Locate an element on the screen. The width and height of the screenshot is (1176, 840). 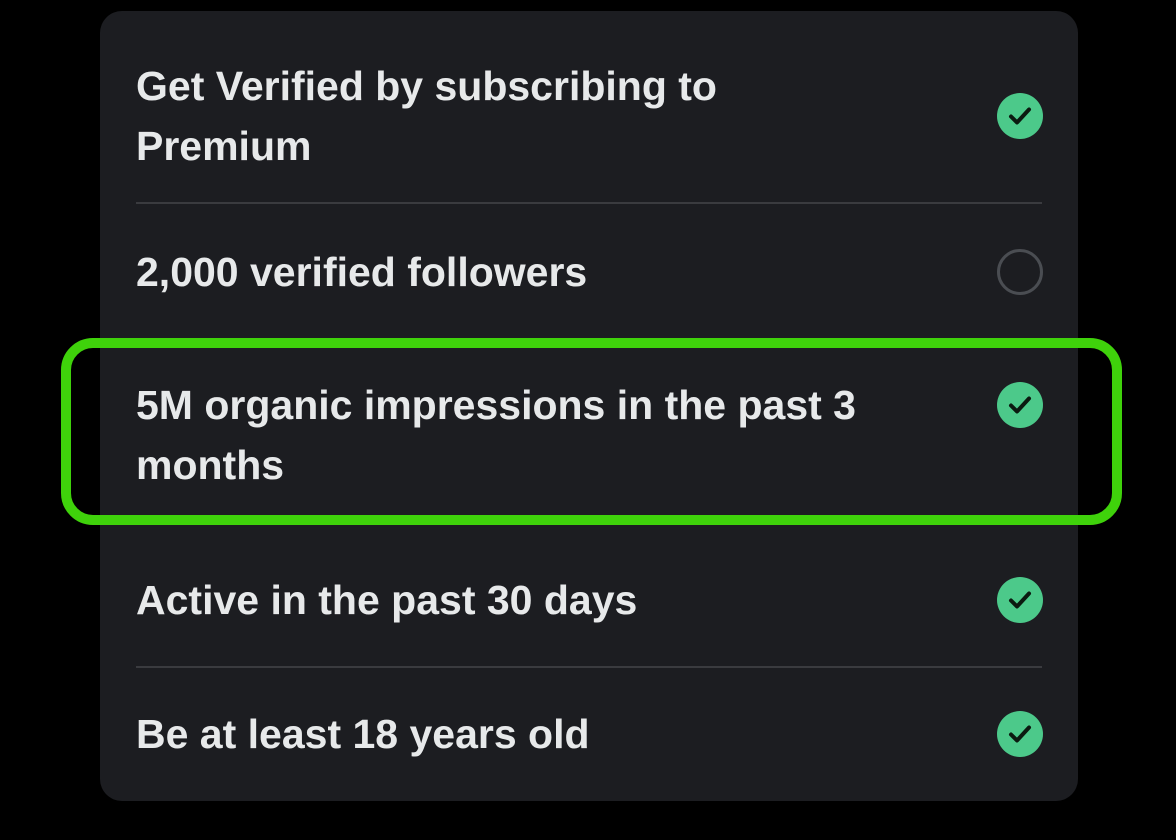
requirement-row-age: Be at least 18 years old is located at coordinates (589, 734).